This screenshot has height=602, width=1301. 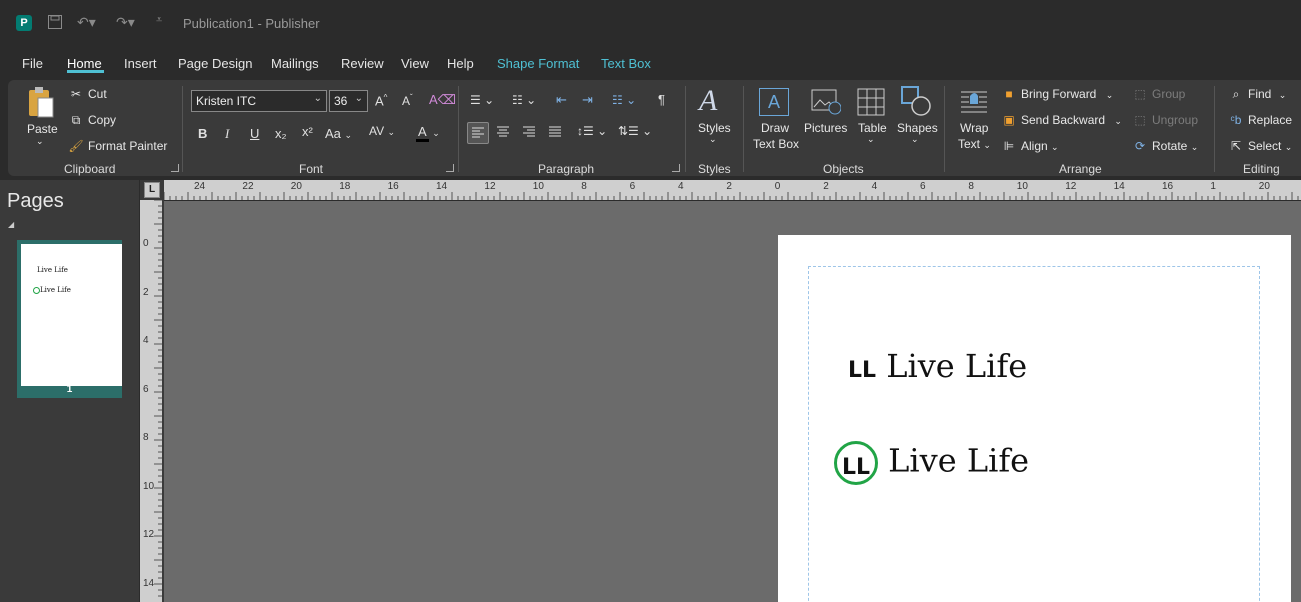 I want to click on cut-button: ✂ Cut, so click(x=87, y=94).